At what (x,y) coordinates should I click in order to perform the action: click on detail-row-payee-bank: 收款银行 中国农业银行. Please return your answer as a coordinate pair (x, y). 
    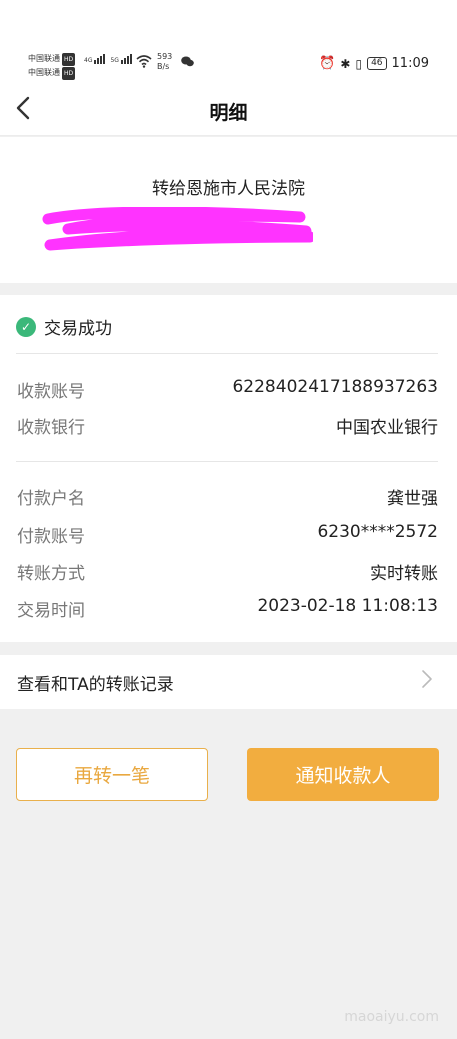
    Looking at the image, I should click on (227, 425).